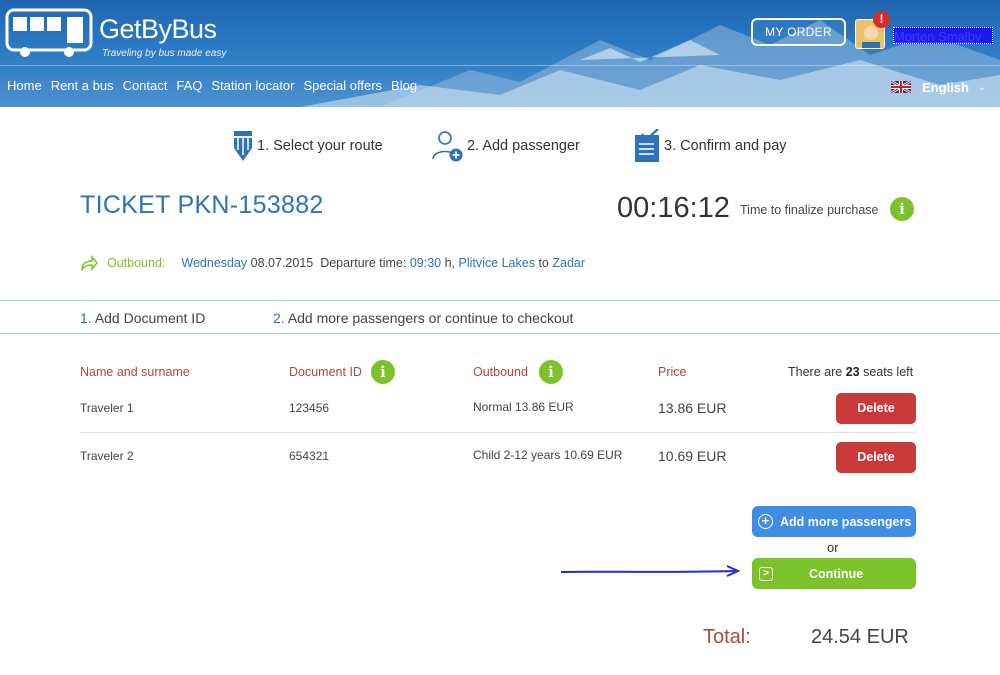 This screenshot has height=675, width=1000. Describe the element at coordinates (243, 146) in the screenshot. I see `pencil-icon` at that location.